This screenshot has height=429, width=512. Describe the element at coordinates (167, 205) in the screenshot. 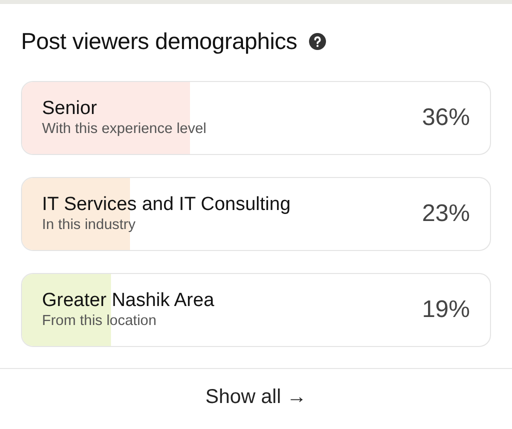

I see `category-name: IT Services and IT Consulting` at that location.